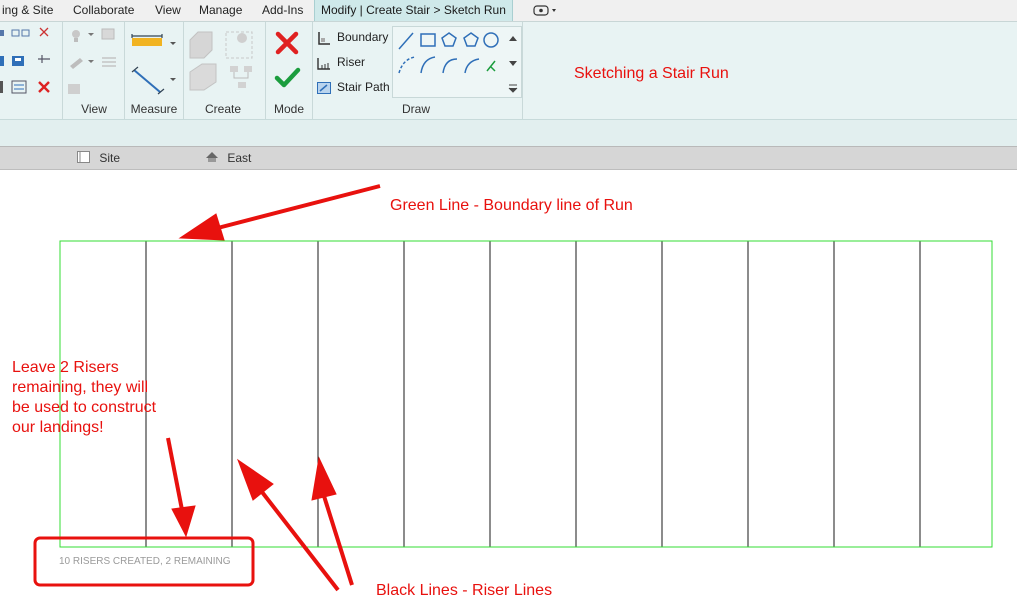 The height and width of the screenshot is (608, 1017). What do you see at coordinates (288, 80) in the screenshot?
I see `finish-check-icon` at bounding box center [288, 80].